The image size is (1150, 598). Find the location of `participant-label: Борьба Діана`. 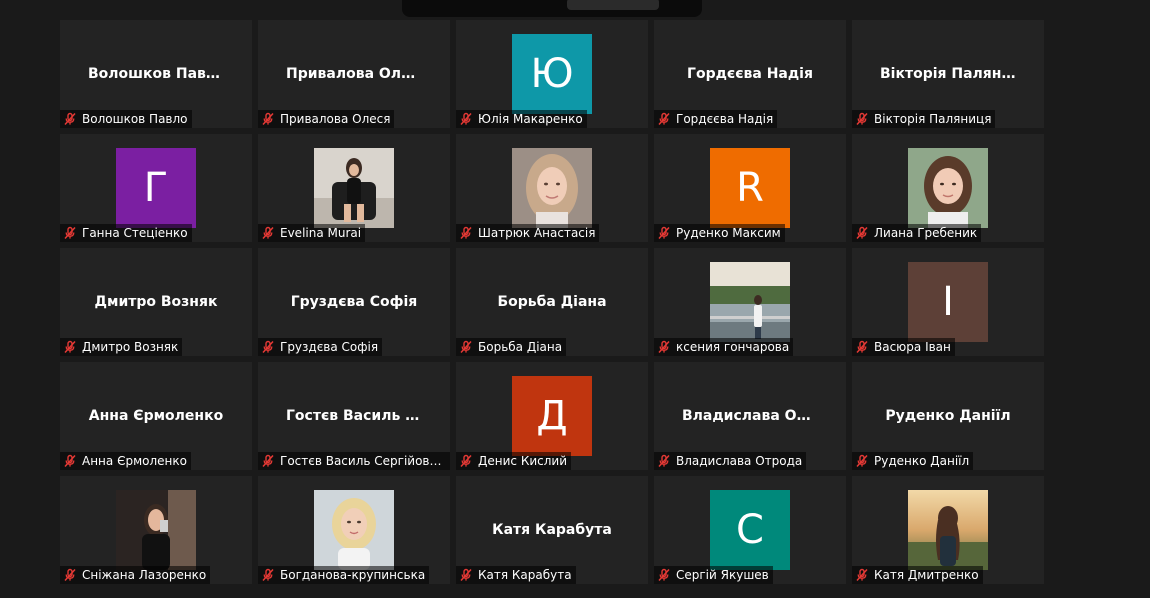

participant-label: Борьба Діана is located at coordinates (511, 347).